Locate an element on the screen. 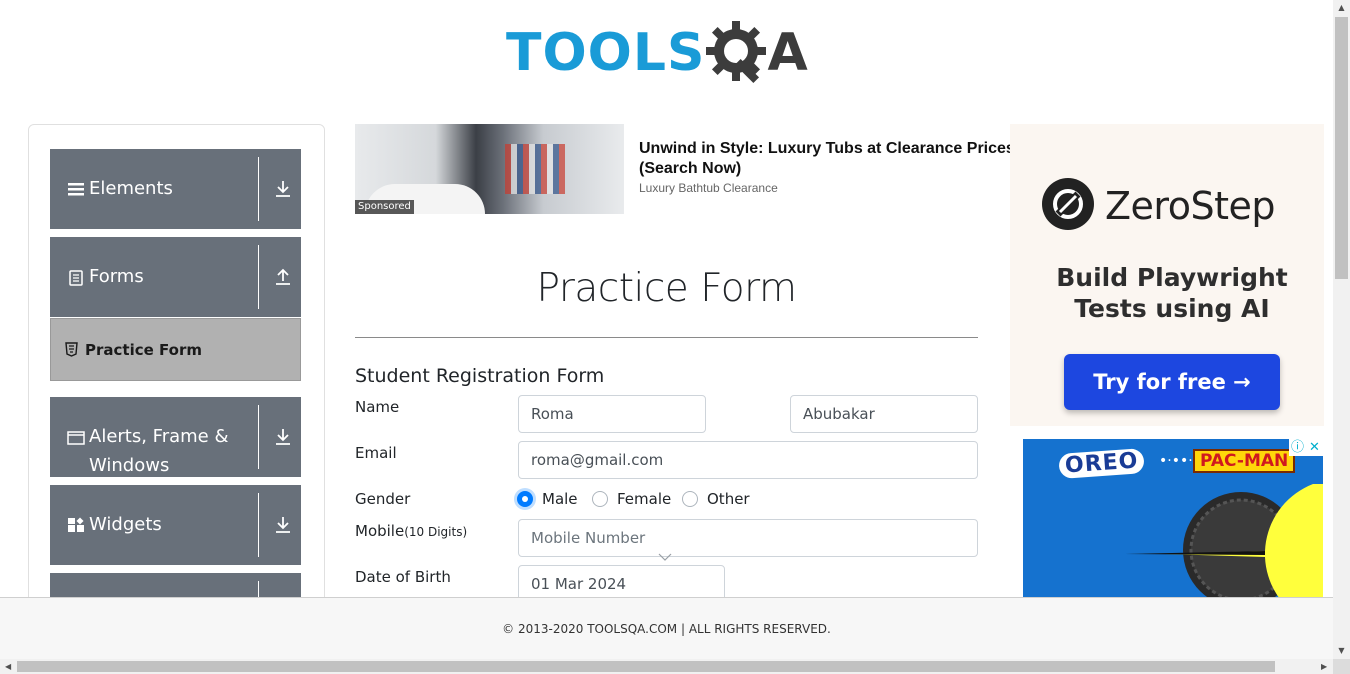 This screenshot has width=1350, height=674. oreo-ad: OREO •·••·• PAC-MAN is located at coordinates (1173, 519).